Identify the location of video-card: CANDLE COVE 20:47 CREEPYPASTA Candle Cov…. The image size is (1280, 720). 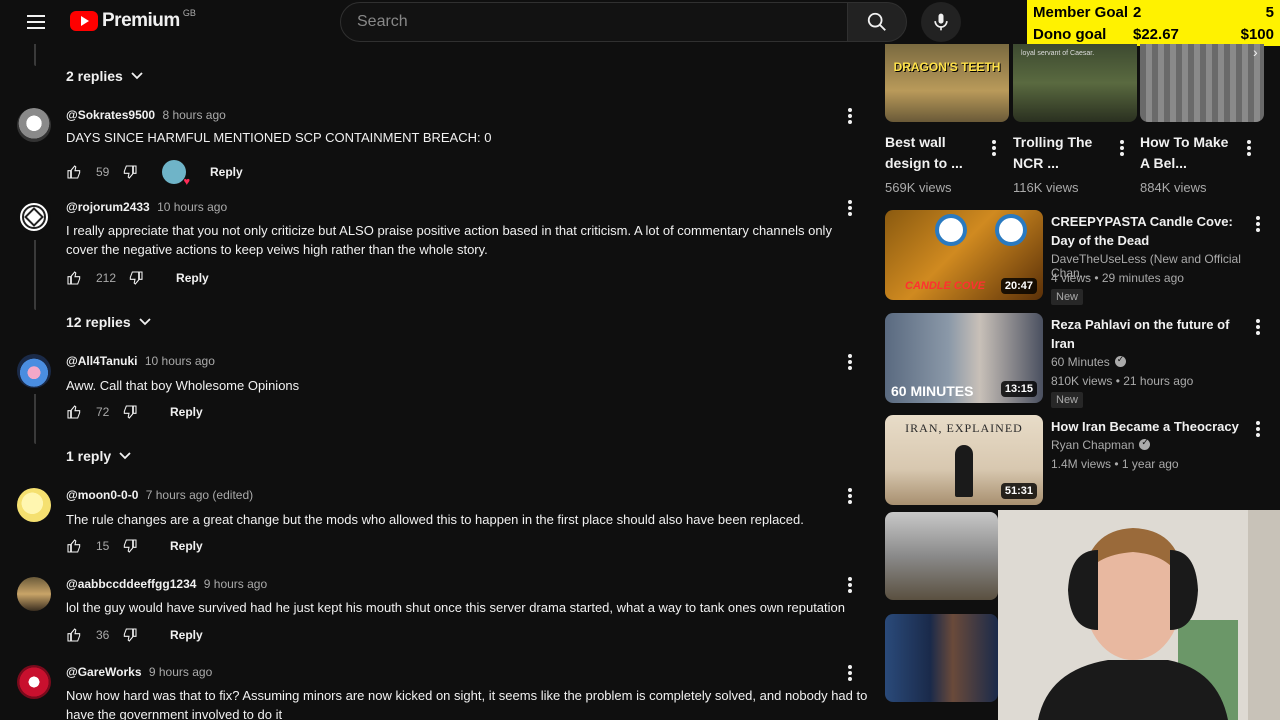
(1081, 257).